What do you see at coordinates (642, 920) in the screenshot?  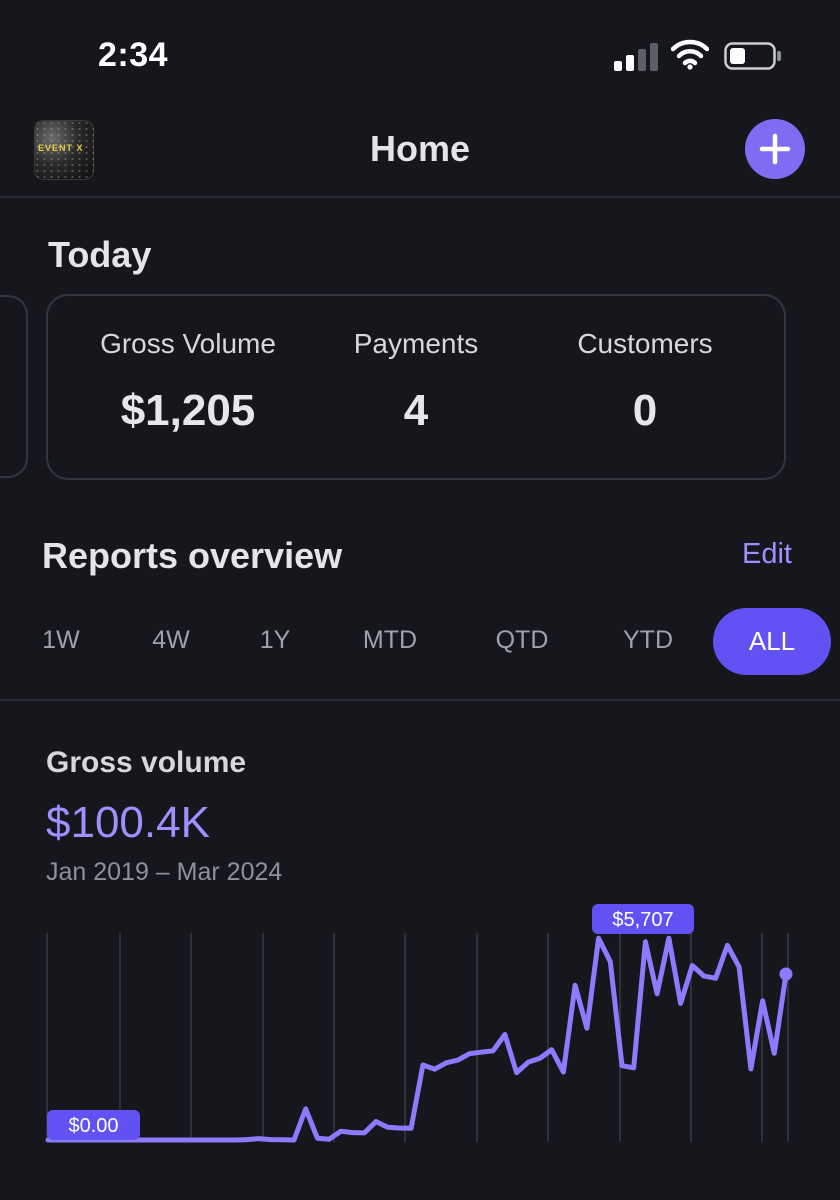 I see `max-value-label: $5,707` at bounding box center [642, 920].